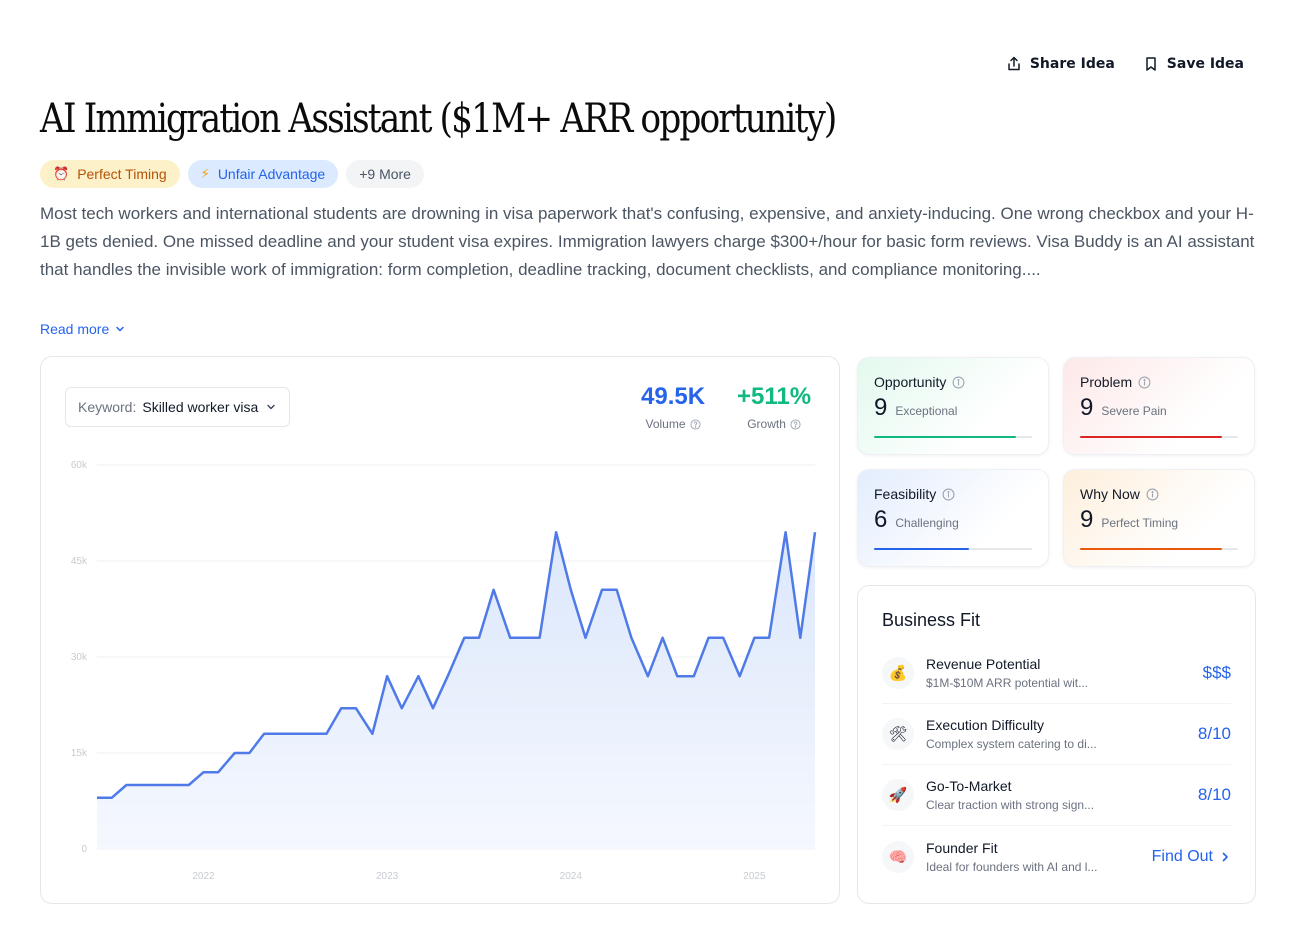 Image resolution: width=1296 pixels, height=944 pixels. What do you see at coordinates (1106, 382) in the screenshot?
I see `score-title: Problem` at bounding box center [1106, 382].